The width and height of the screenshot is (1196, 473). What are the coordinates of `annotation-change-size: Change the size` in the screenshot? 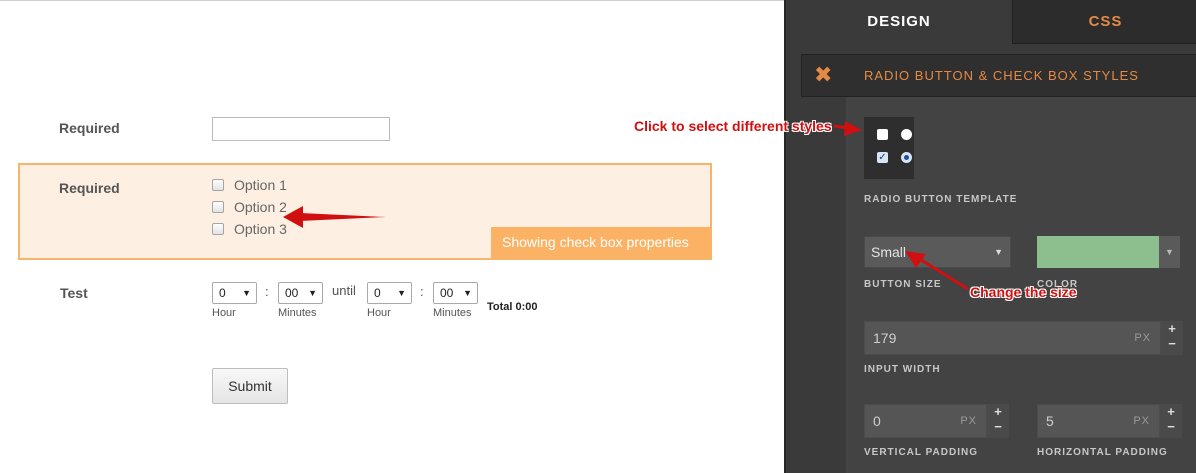 It's located at (1023, 292).